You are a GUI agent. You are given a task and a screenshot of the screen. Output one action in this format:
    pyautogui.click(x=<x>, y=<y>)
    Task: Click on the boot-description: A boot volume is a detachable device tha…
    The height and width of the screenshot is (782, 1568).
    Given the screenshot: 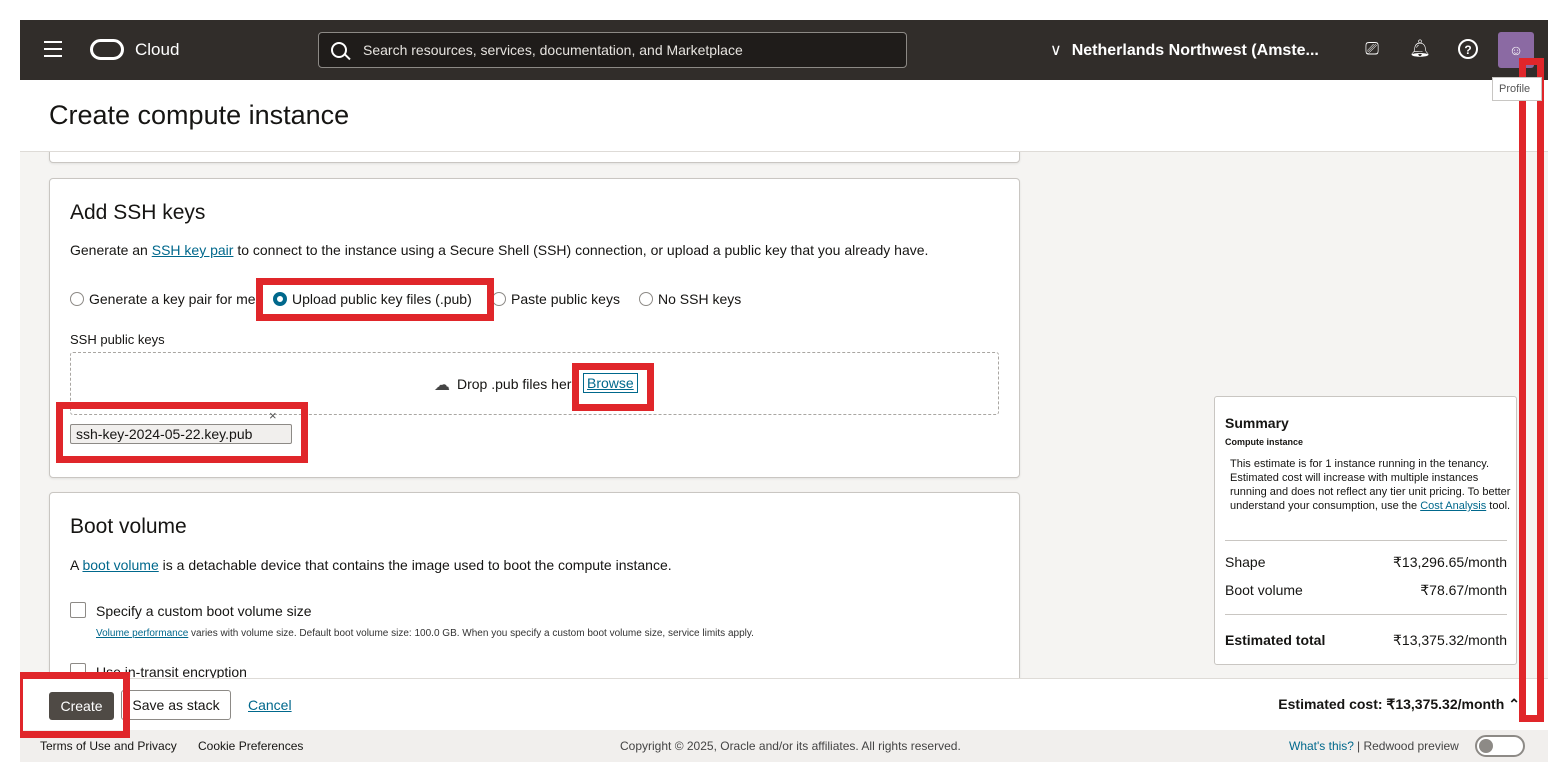 What is the action you would take?
    pyautogui.click(x=371, y=565)
    